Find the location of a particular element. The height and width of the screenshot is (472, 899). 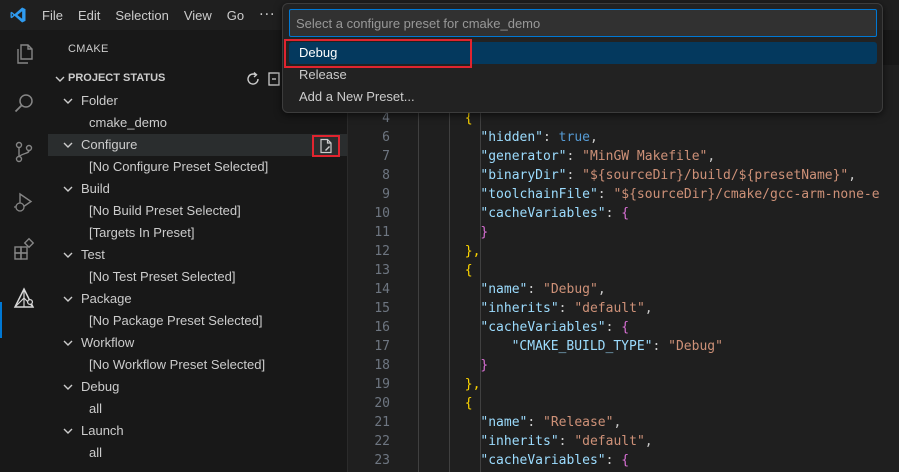

menu-file: File is located at coordinates (52, 15).